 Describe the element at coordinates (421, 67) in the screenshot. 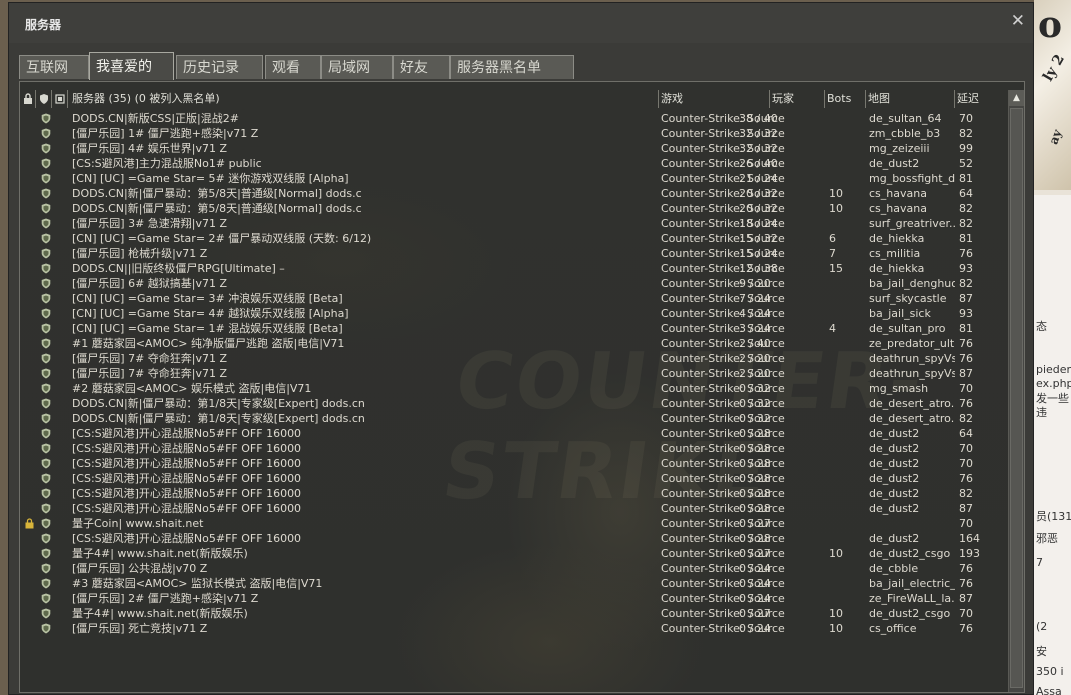

I see `tab-friends: 好友` at that location.